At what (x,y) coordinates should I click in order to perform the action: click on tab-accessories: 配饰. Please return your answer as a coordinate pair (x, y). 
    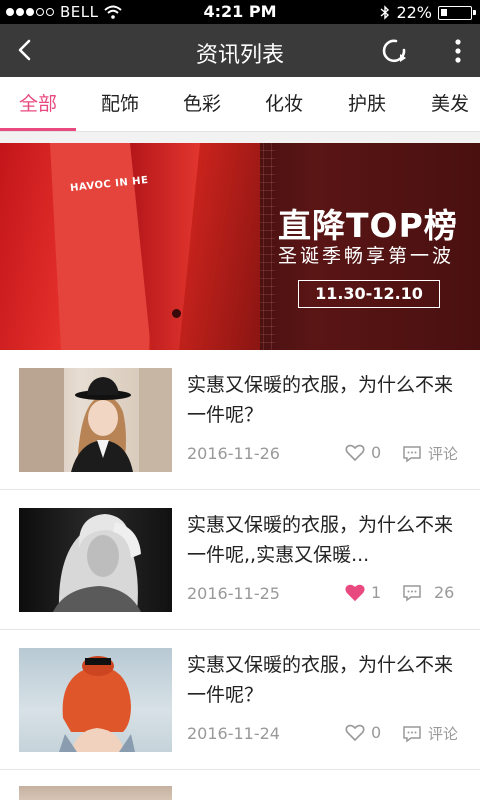
    Looking at the image, I should click on (120, 104).